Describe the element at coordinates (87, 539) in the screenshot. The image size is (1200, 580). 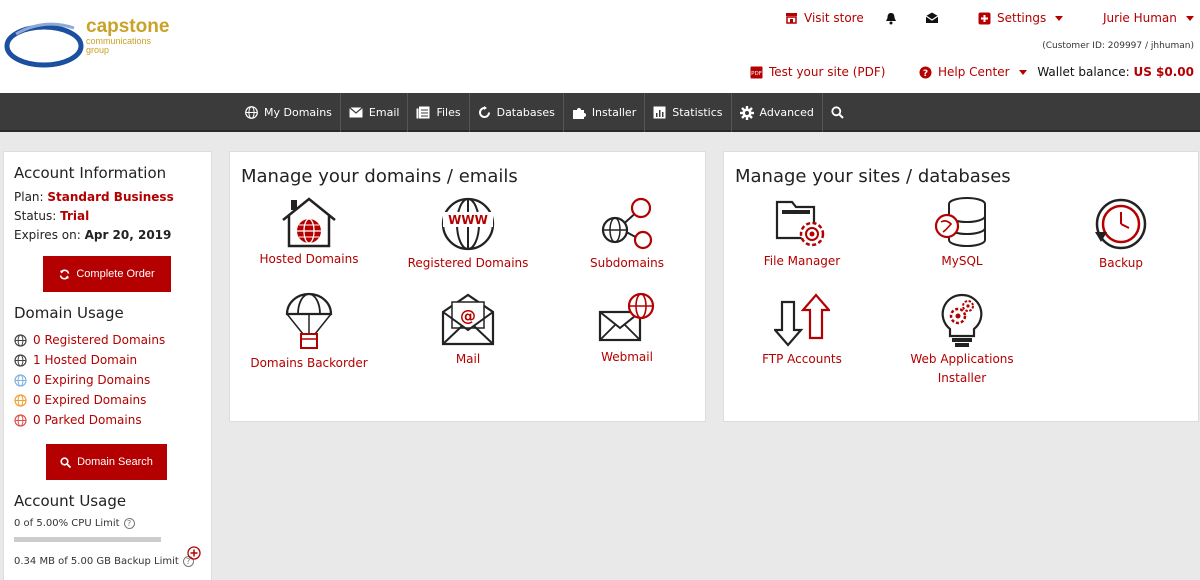
I see `cpu-usage-bar` at that location.